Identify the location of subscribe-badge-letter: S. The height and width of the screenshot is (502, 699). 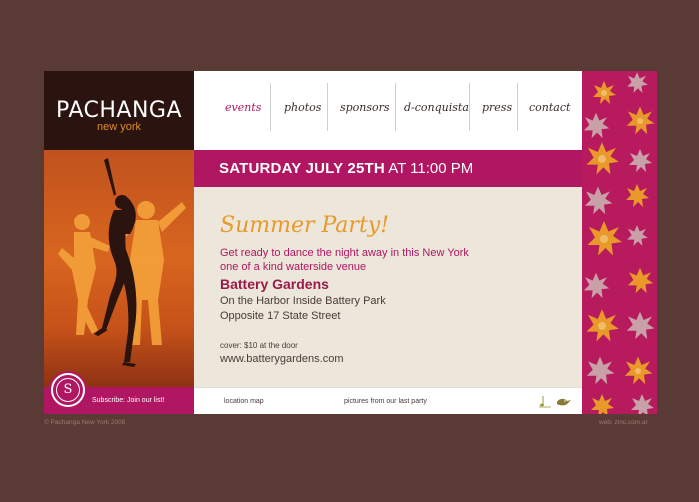
(68, 390).